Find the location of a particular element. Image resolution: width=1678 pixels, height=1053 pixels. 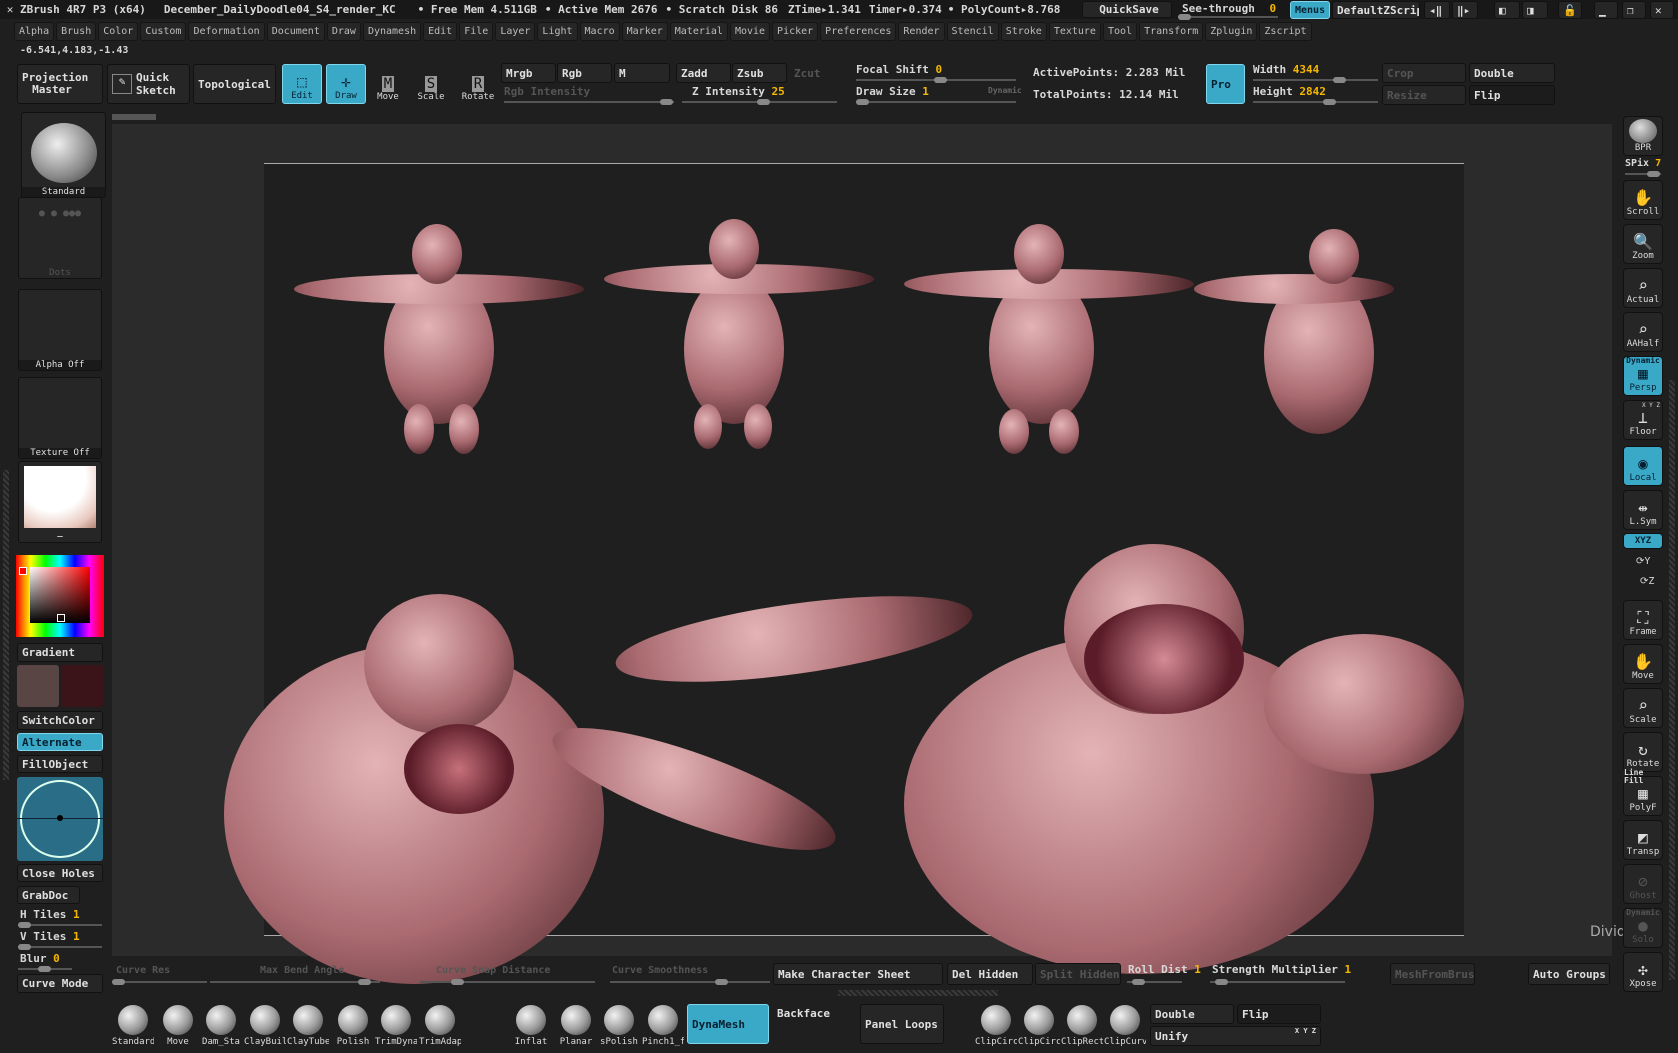

right-move-button: ✋ Move is located at coordinates (1643, 664).